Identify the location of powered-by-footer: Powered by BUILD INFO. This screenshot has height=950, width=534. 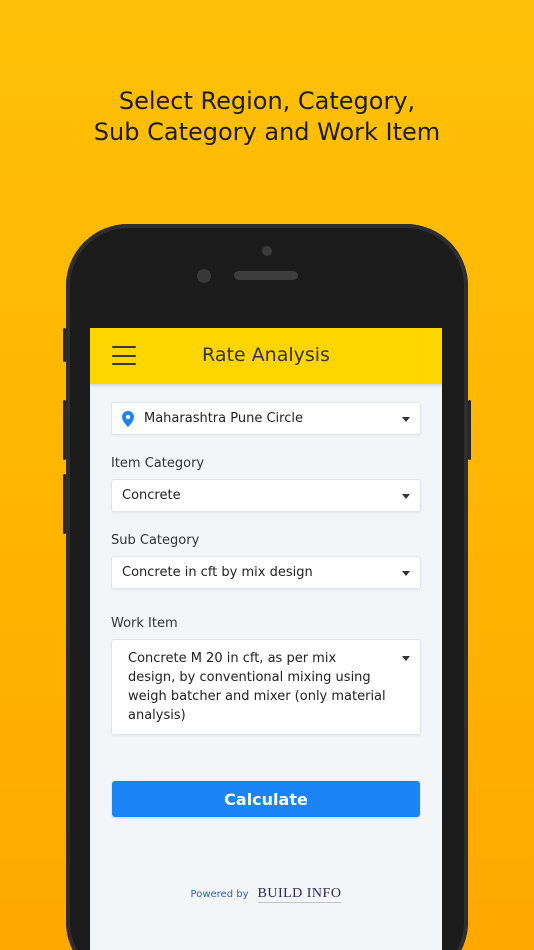
(266, 894).